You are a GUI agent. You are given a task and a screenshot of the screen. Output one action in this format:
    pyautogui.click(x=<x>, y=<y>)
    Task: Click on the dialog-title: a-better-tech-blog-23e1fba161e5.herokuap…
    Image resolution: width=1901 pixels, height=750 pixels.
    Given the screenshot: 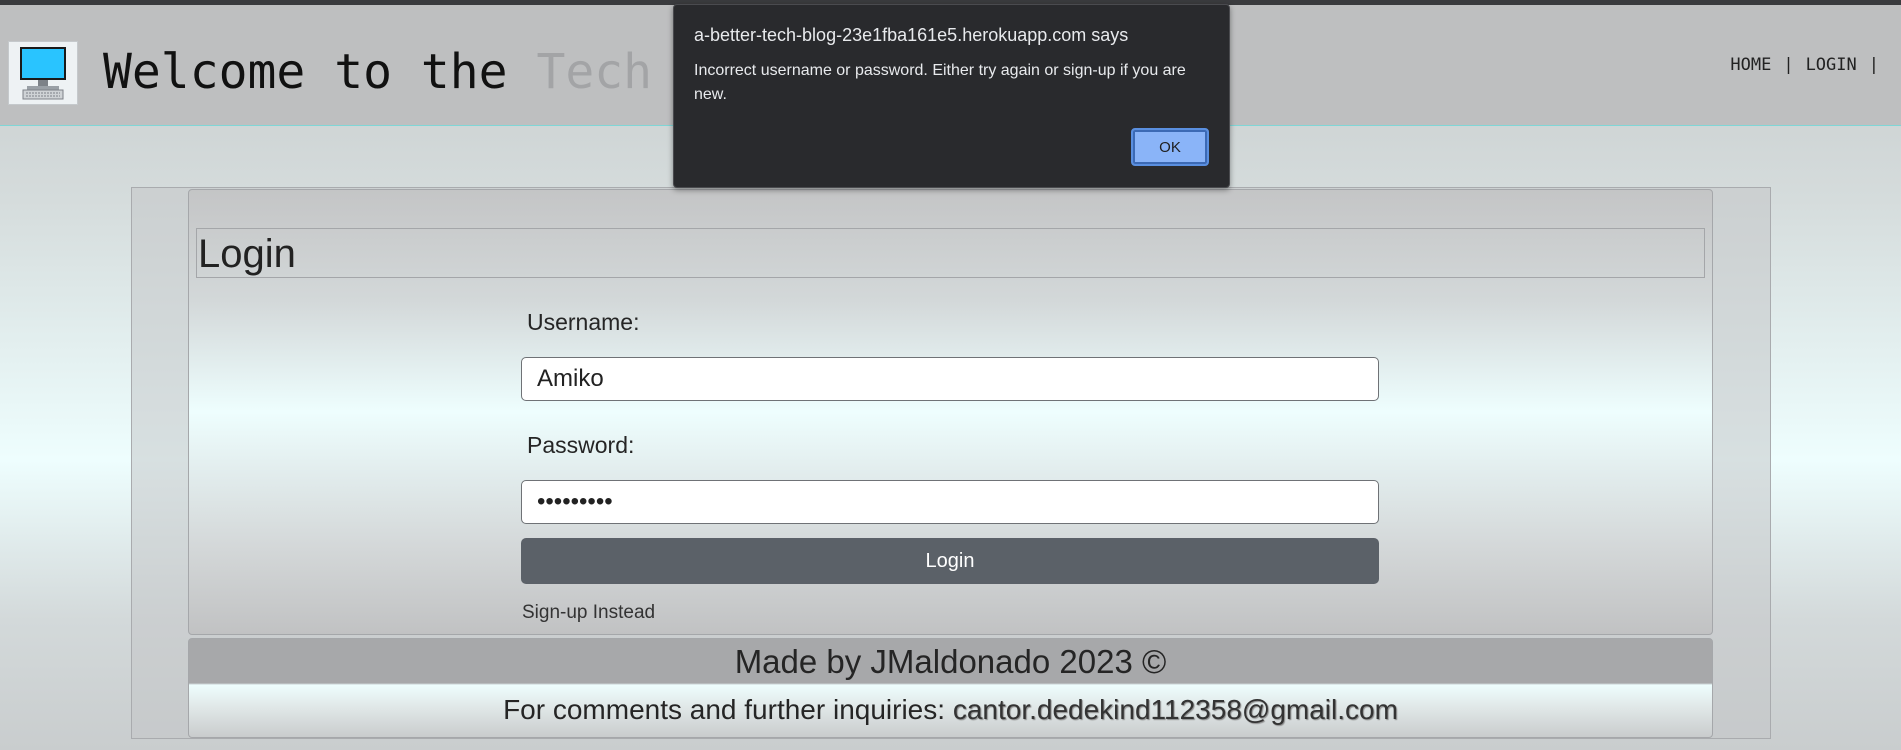 What is the action you would take?
    pyautogui.click(x=911, y=35)
    